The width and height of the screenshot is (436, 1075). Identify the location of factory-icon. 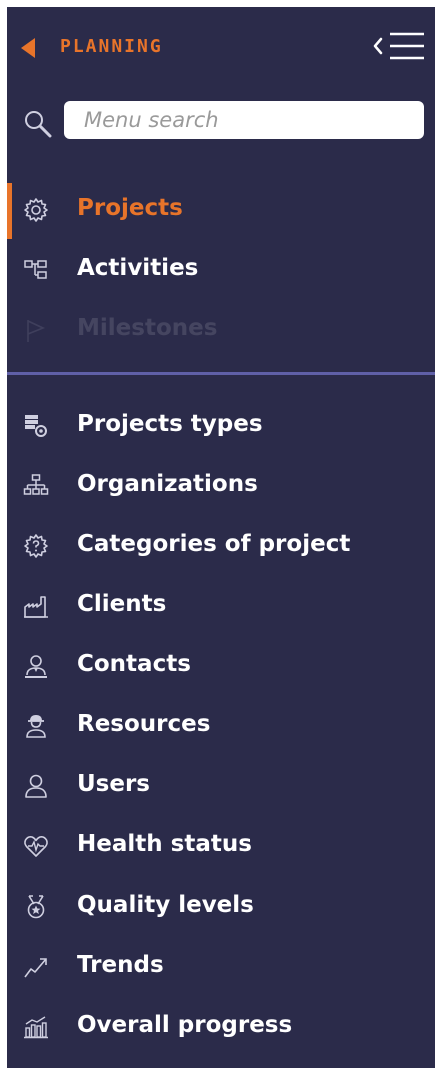
(36, 607).